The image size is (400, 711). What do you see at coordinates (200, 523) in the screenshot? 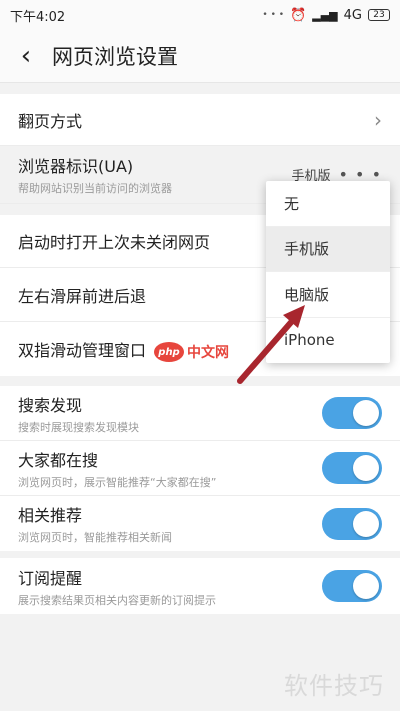
I see `related-row: 相关推荐 浏览网页时，智能推荐相关新闻` at bounding box center [200, 523].